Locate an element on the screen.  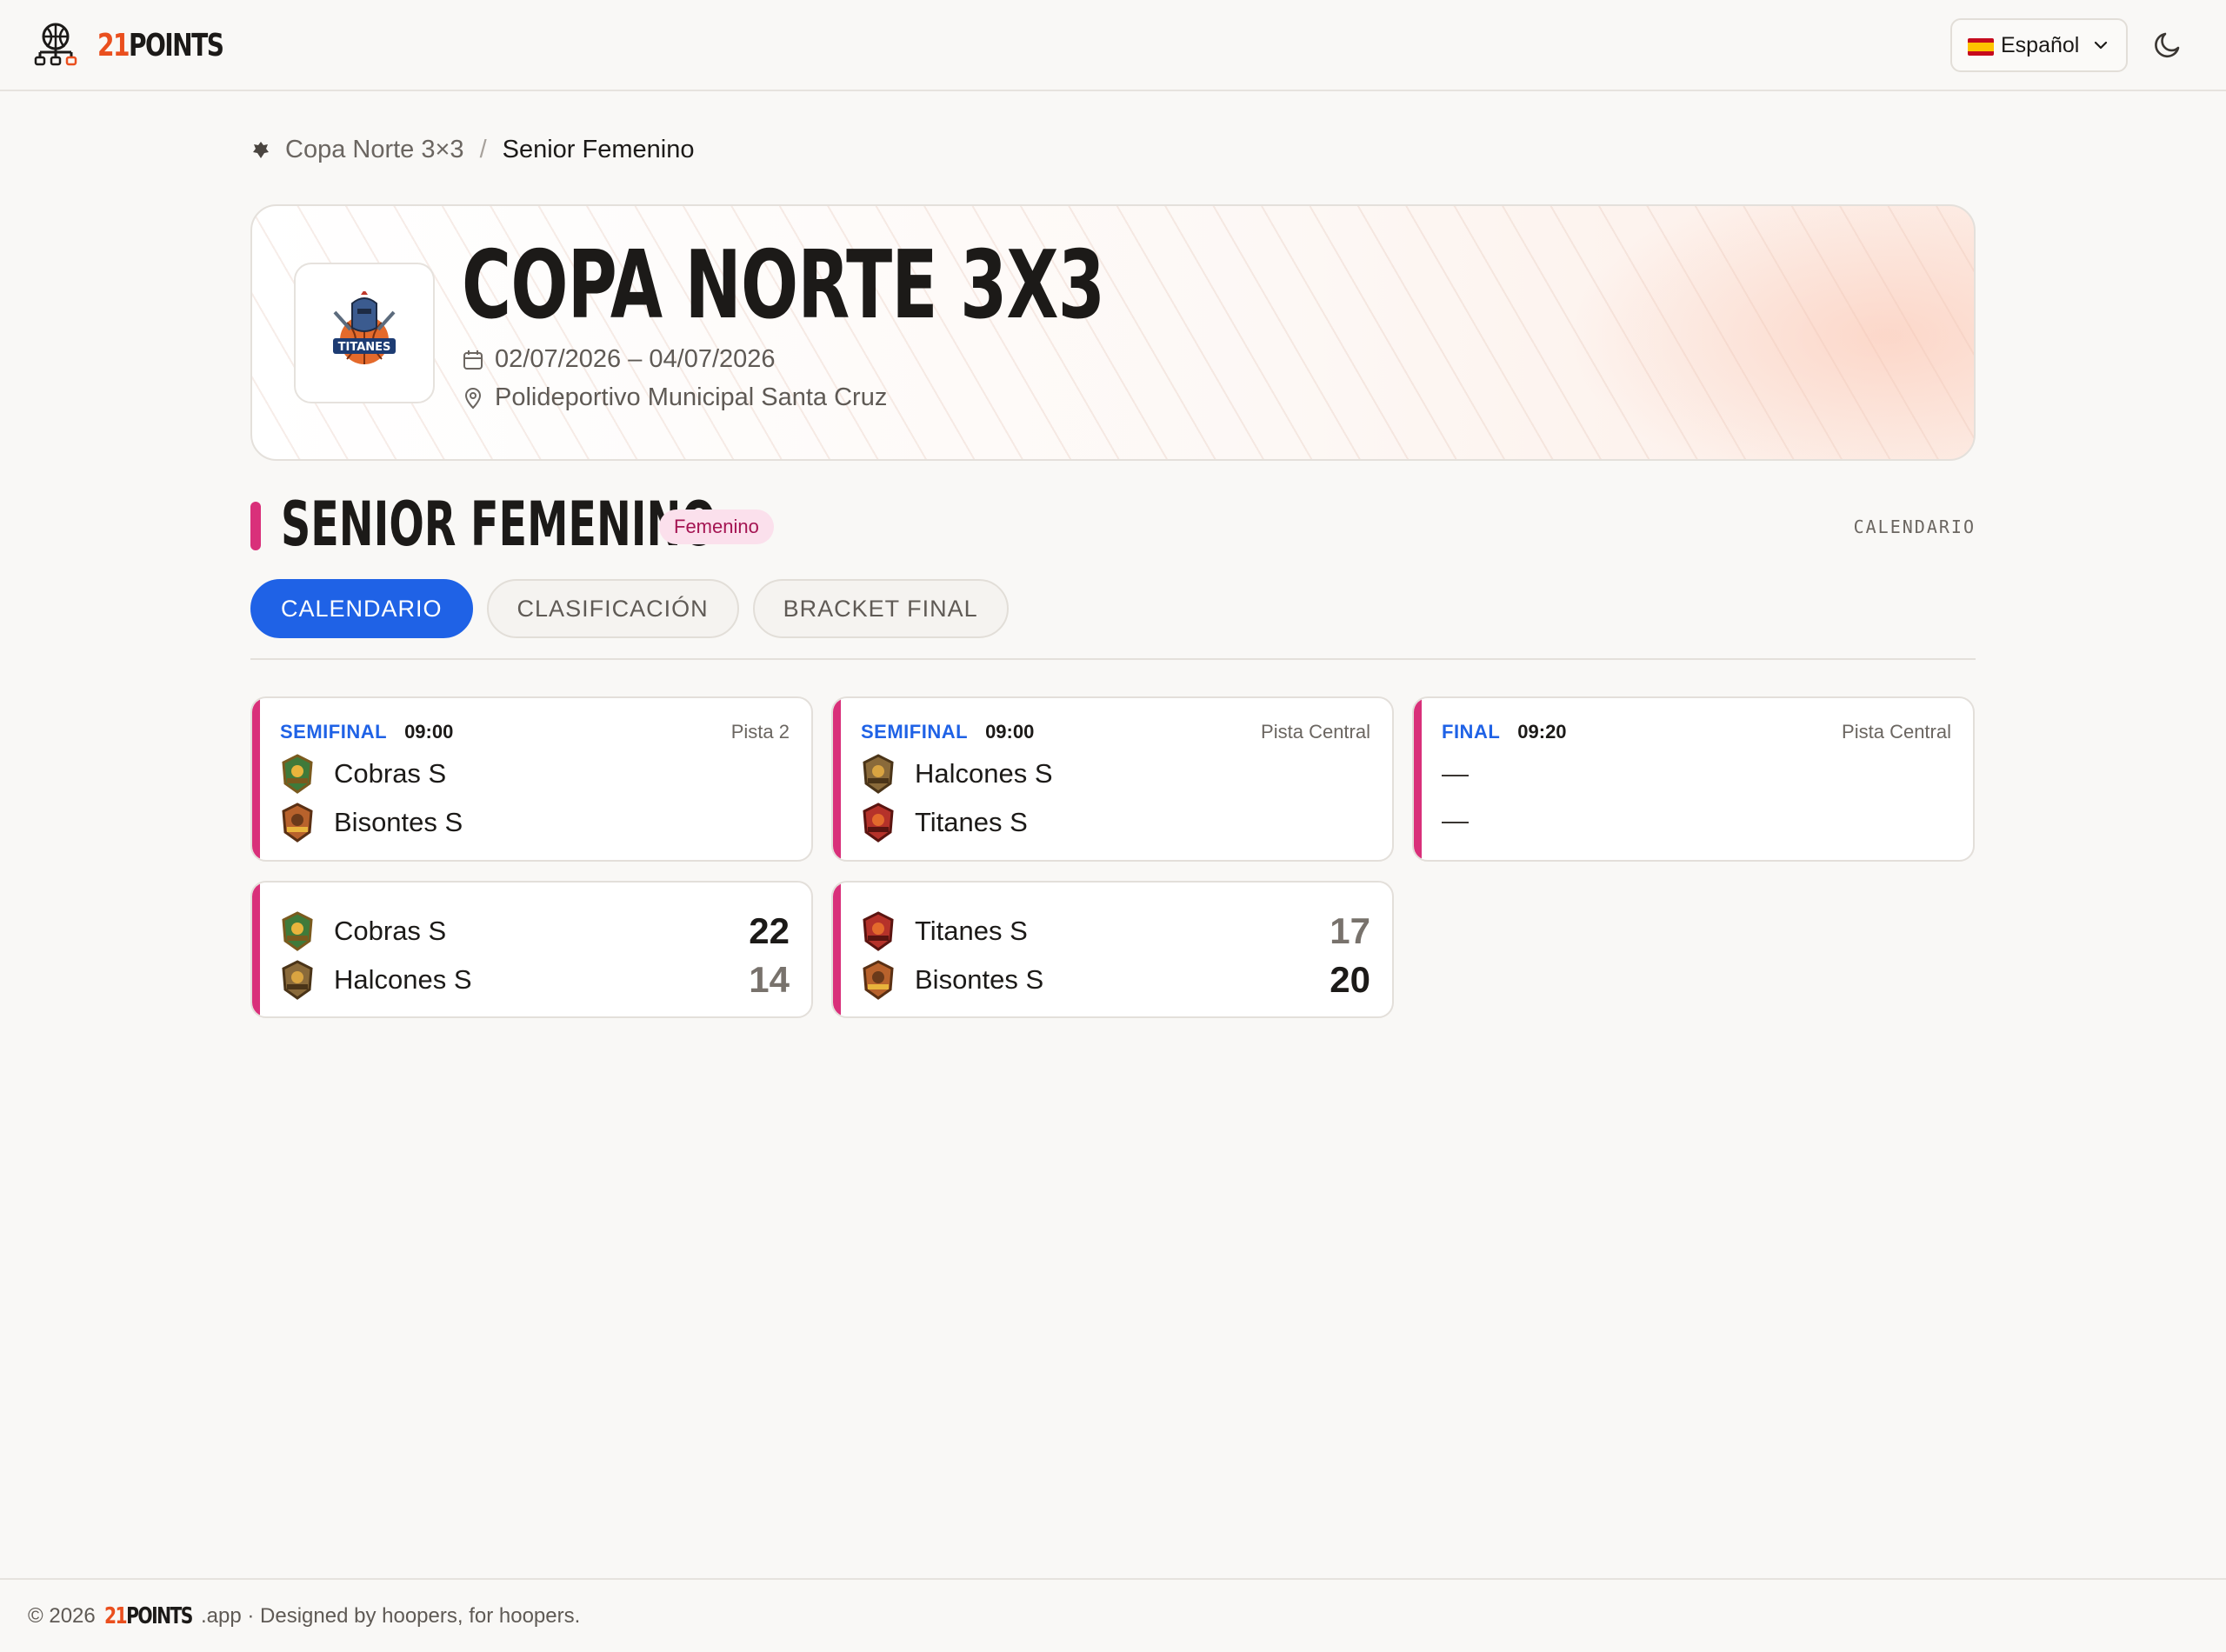
category-color-bar is located at coordinates (255, 526).